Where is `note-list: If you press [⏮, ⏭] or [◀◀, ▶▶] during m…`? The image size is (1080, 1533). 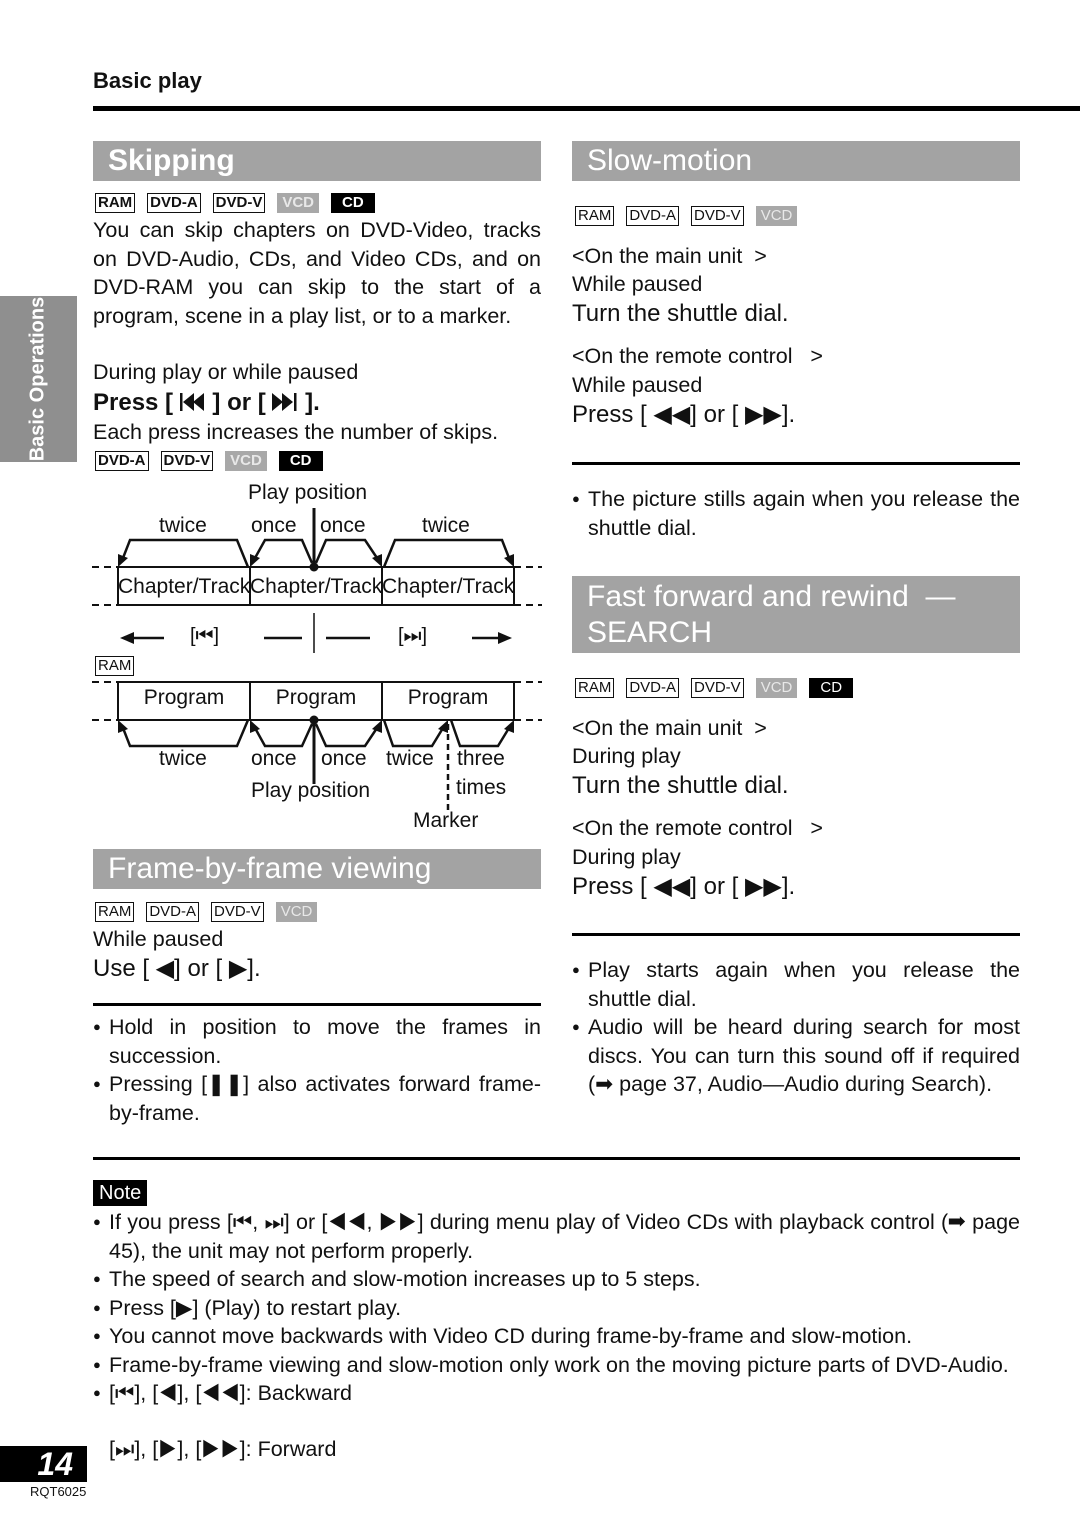 note-list: If you press [⏮, ⏭] or [◀◀, ▶▶] during m… is located at coordinates (556, 1308).